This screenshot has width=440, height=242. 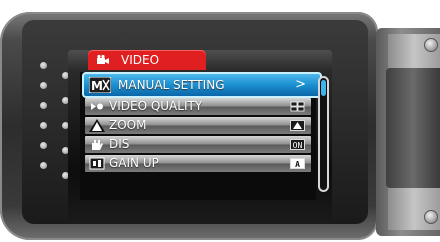 What do you see at coordinates (171, 85) in the screenshot?
I see `menu-item-label: MANUAL SETTING` at bounding box center [171, 85].